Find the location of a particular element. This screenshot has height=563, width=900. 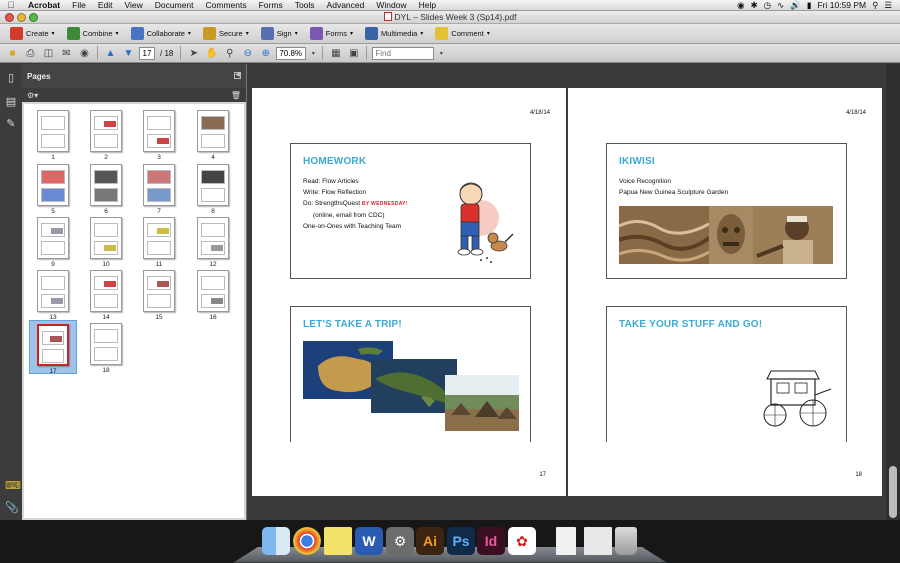

wifi-icon: ∿ is located at coordinates (780, 5).